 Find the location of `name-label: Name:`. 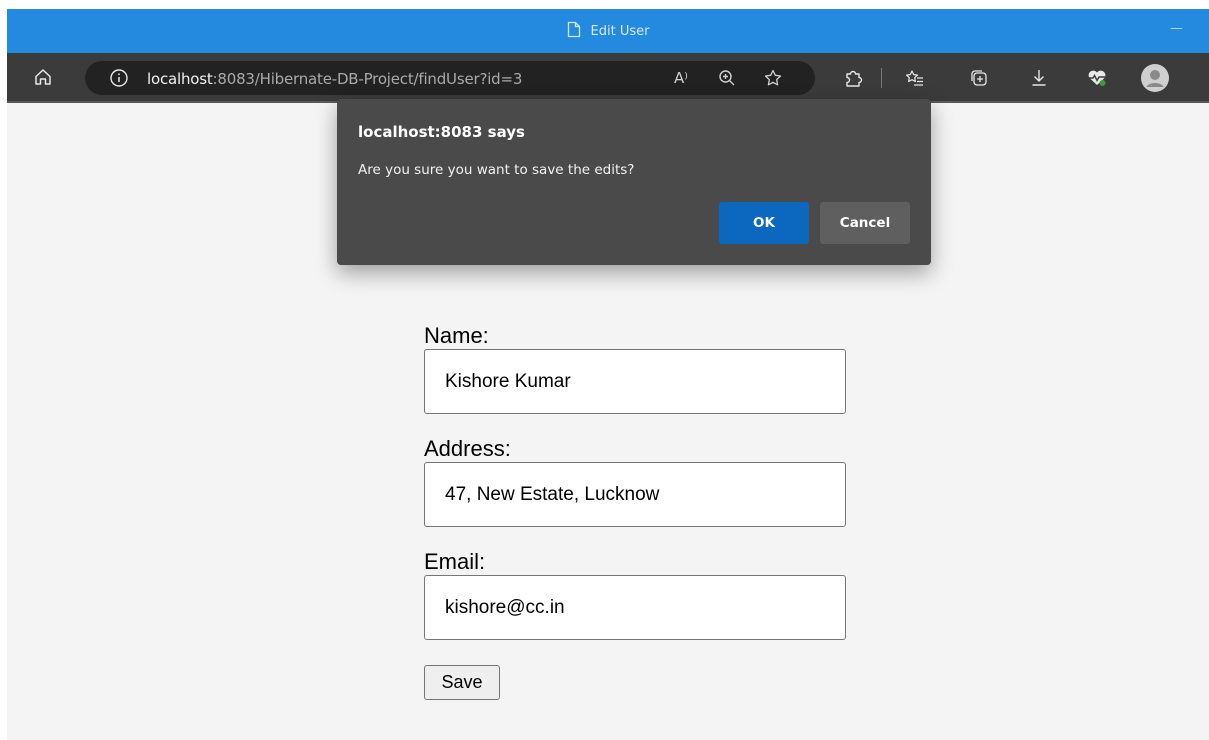

name-label: Name: is located at coordinates (456, 335).